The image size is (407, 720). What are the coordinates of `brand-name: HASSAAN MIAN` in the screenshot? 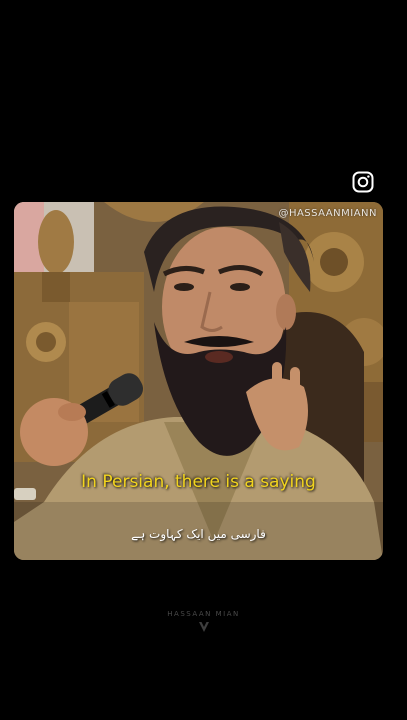 It's located at (203, 614).